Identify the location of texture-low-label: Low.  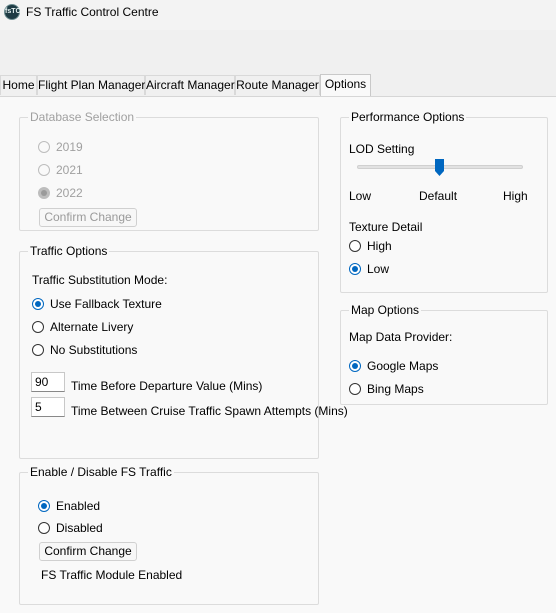
(378, 269).